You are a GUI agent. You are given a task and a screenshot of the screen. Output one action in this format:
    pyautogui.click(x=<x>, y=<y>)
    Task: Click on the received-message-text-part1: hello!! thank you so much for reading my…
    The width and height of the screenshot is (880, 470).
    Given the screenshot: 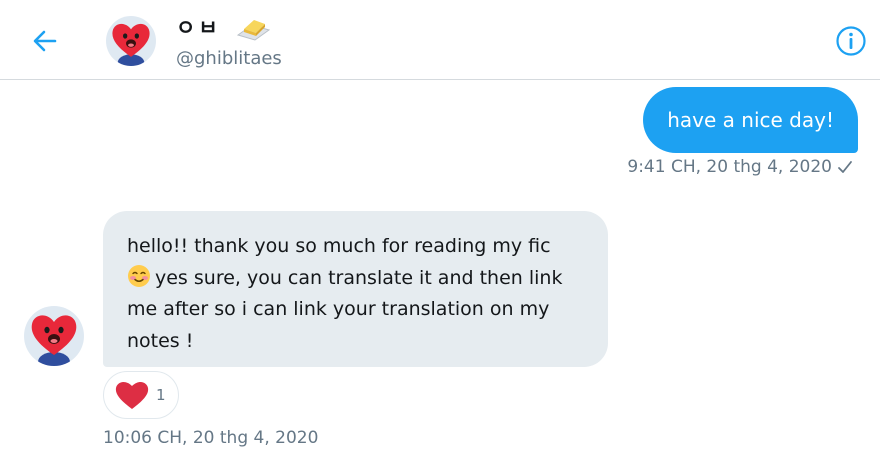 What is the action you would take?
    pyautogui.click(x=339, y=246)
    